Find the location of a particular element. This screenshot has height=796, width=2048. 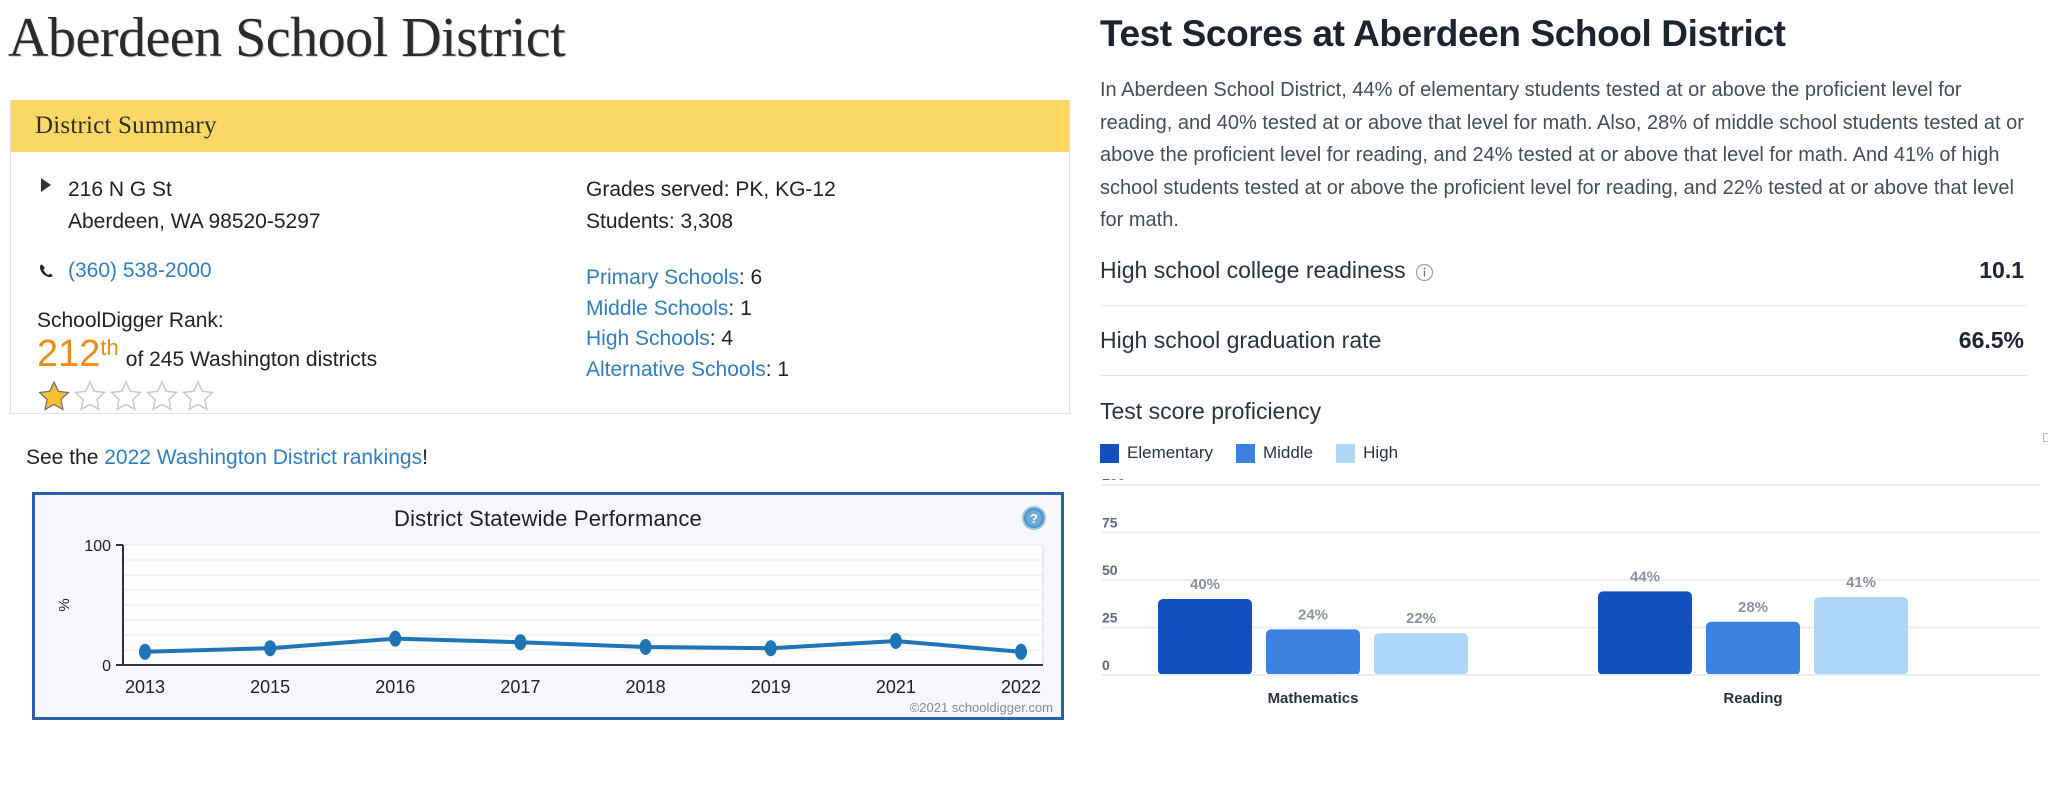

rank-number: 212 is located at coordinates (69, 354).